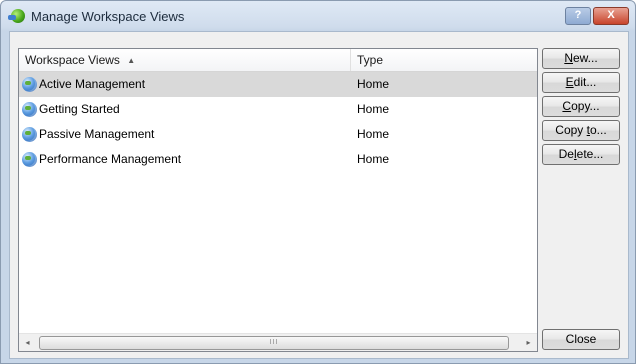  Describe the element at coordinates (581, 339) in the screenshot. I see `close-button: Close` at that location.